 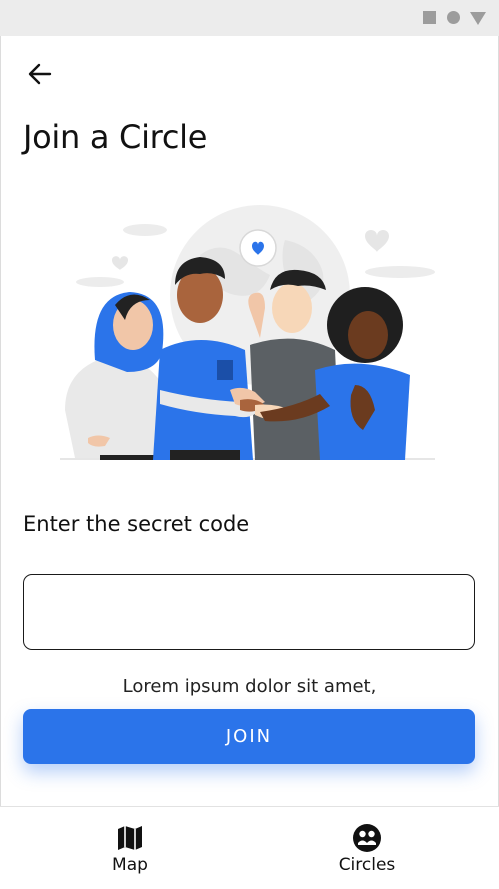 What do you see at coordinates (367, 838) in the screenshot?
I see `circles-icon` at bounding box center [367, 838].